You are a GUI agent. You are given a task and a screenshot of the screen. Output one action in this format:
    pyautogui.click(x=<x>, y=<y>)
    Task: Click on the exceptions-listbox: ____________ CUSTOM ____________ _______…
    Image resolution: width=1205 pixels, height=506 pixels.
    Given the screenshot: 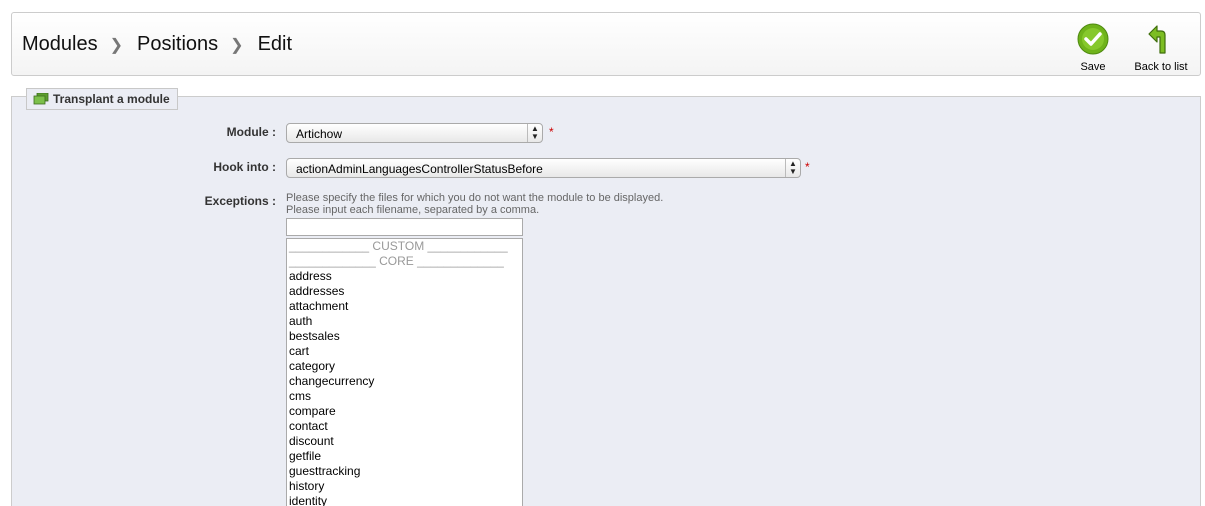 What is the action you would take?
    pyautogui.click(x=404, y=372)
    